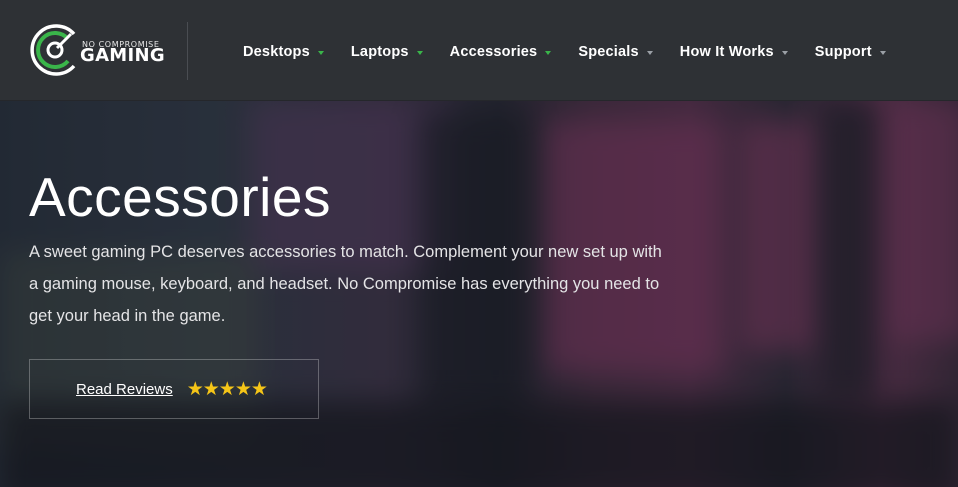  Describe the element at coordinates (276, 52) in the screenshot. I see `nav-item-label: Desktops` at that location.